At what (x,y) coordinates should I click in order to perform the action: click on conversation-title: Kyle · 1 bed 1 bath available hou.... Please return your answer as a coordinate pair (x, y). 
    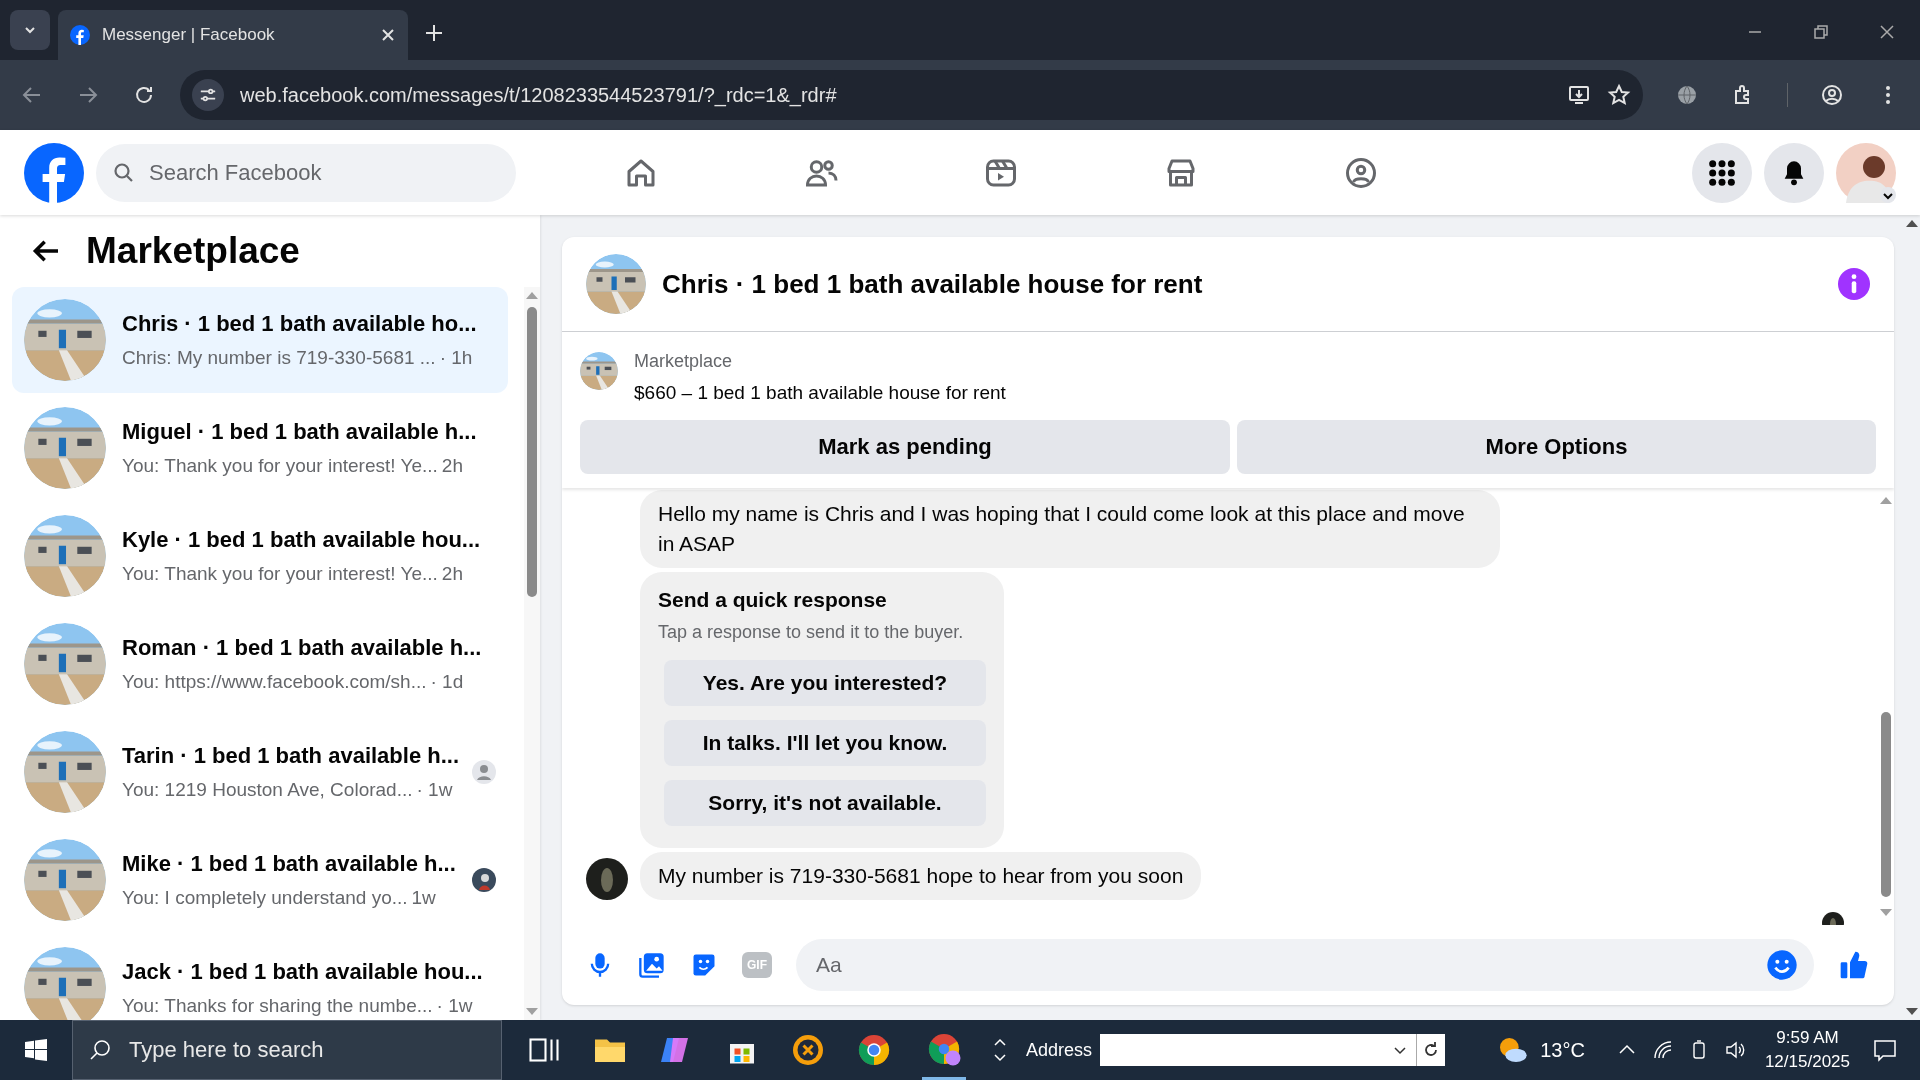
    Looking at the image, I should click on (302, 540).